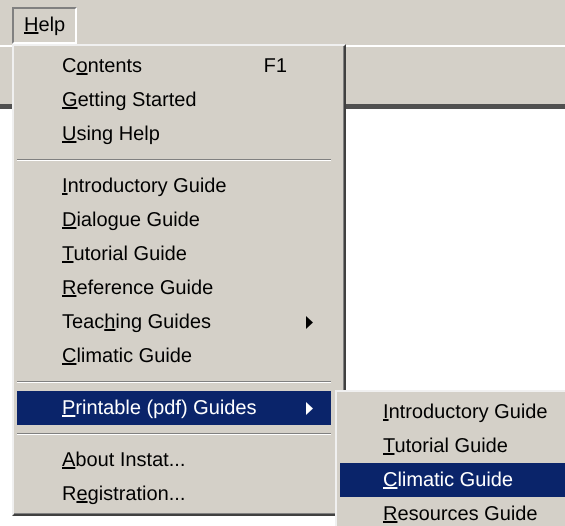 The image size is (565, 526). Describe the element at coordinates (452, 511) in the screenshot. I see `menu-item: Resources Guide` at that location.